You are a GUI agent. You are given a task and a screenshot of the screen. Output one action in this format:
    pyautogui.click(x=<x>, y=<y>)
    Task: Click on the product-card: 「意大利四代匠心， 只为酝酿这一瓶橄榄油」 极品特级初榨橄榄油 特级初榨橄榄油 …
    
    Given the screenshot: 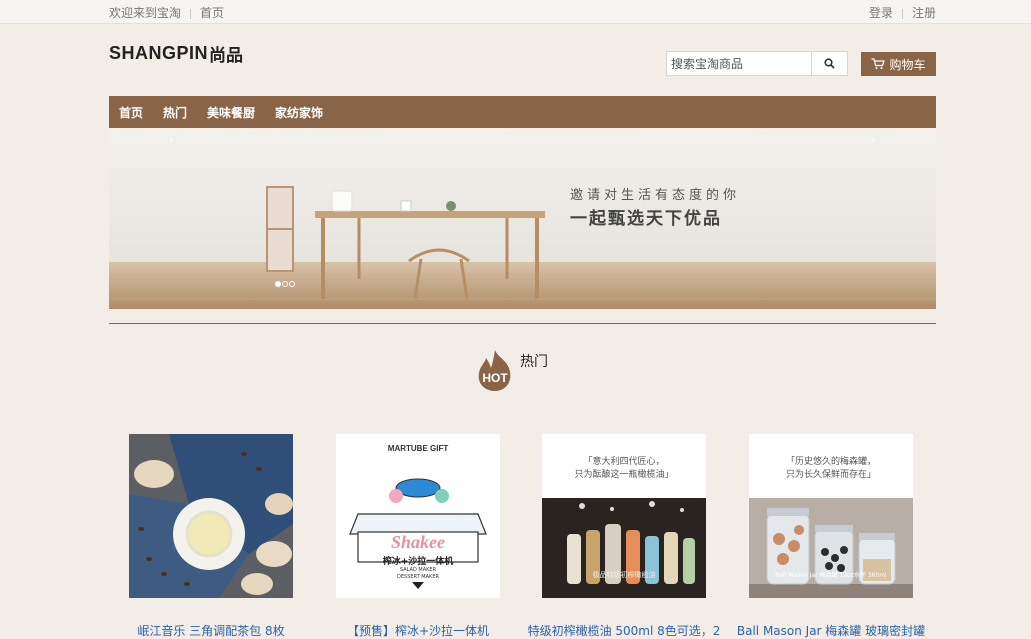 What is the action you would take?
    pyautogui.click(x=624, y=536)
    